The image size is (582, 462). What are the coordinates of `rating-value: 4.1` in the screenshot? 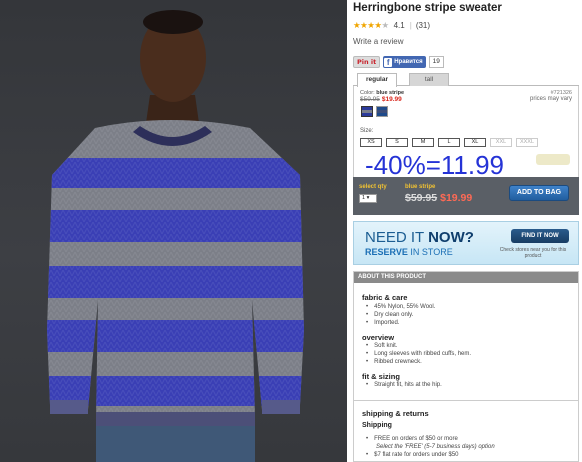 It's located at (399, 25).